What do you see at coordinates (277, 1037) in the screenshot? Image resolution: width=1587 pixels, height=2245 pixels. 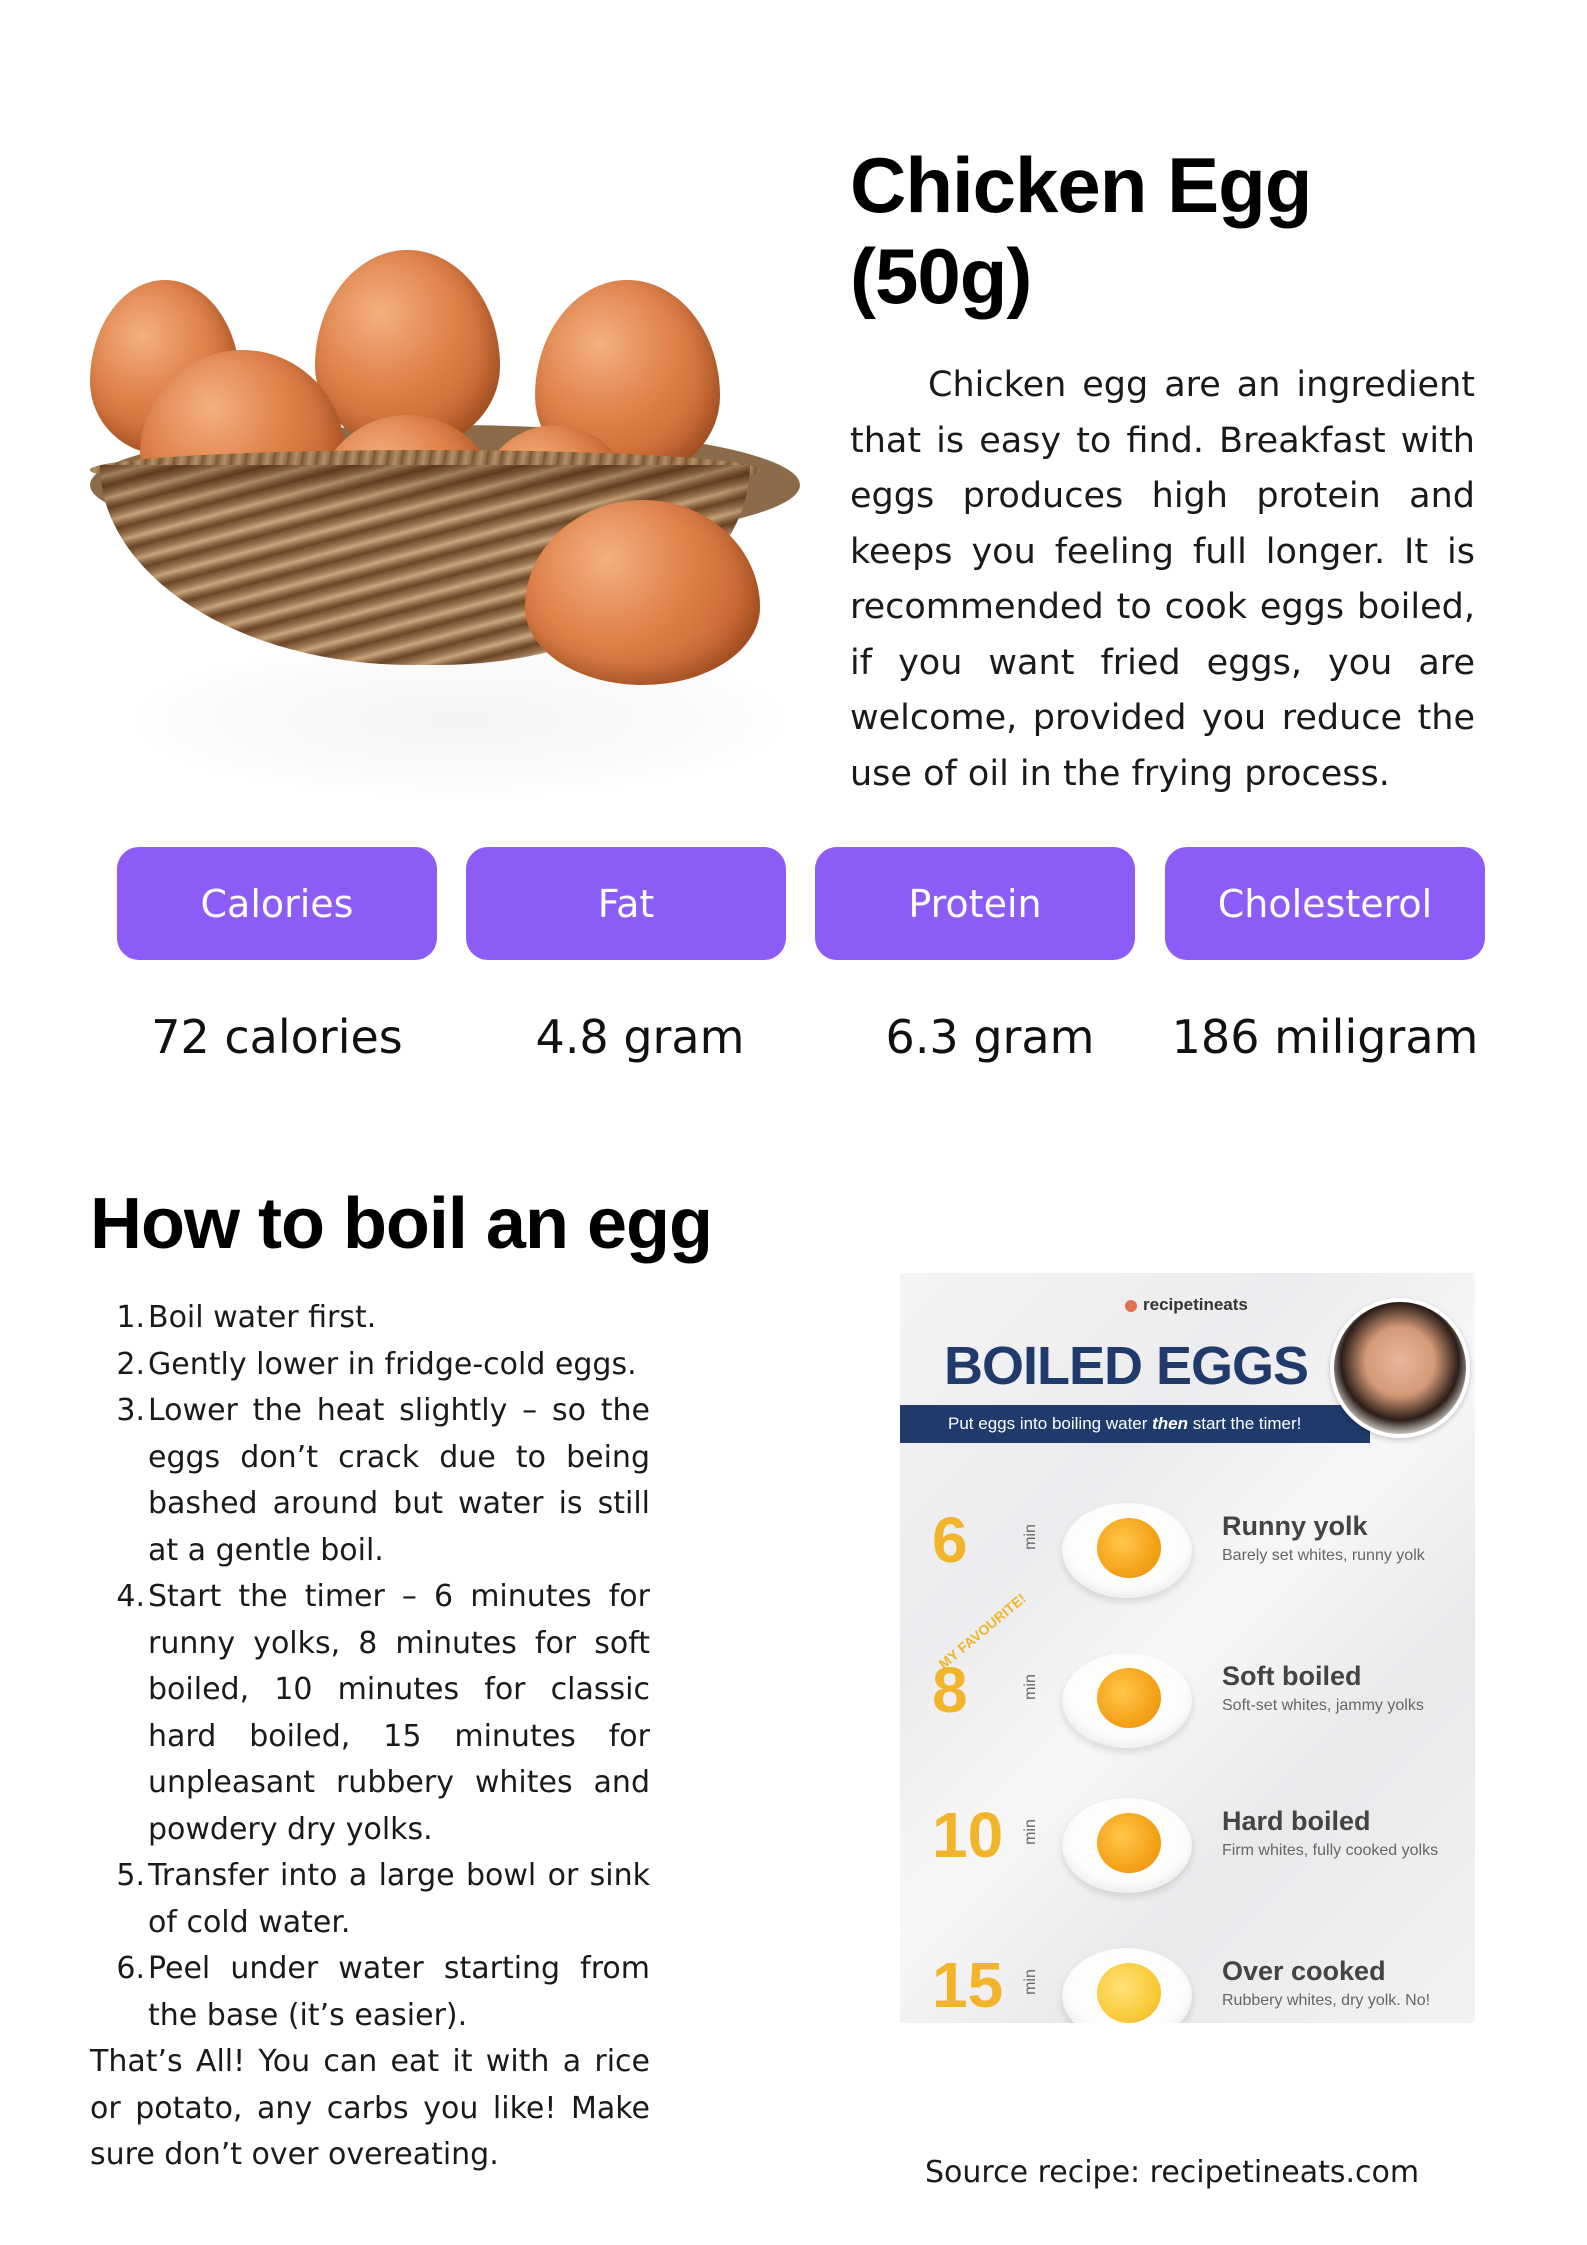 I see `nutrition-value-calories: 72 calories` at bounding box center [277, 1037].